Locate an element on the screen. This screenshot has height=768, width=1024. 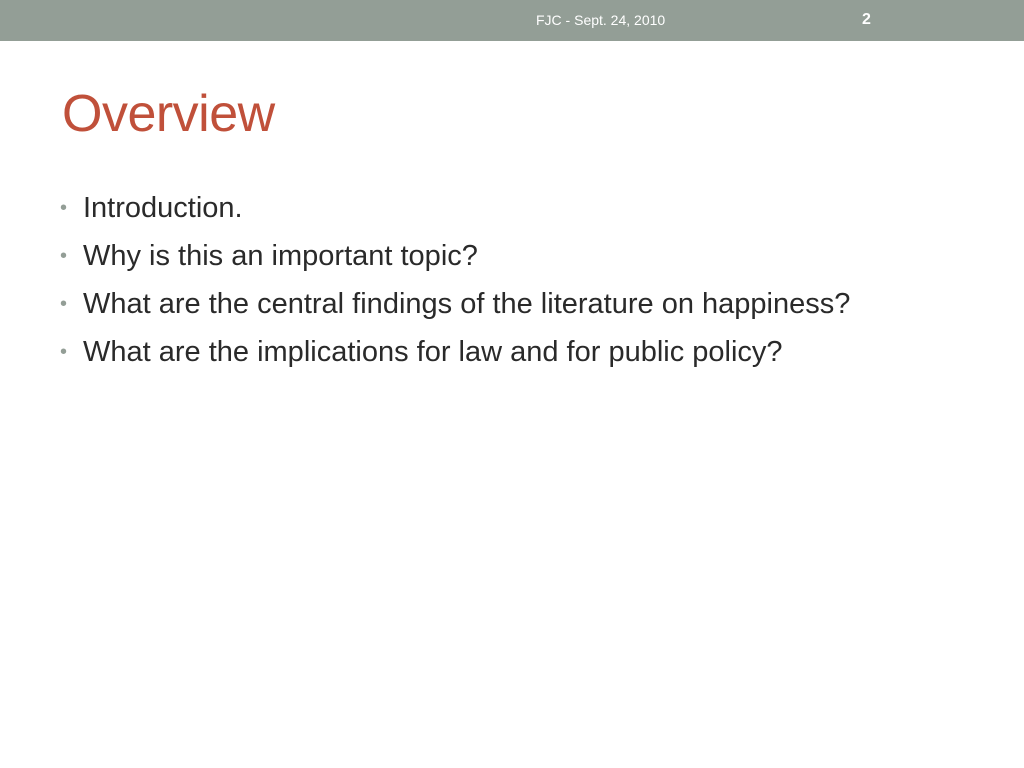
bullet-item: • Introduction. is located at coordinates (510, 208).